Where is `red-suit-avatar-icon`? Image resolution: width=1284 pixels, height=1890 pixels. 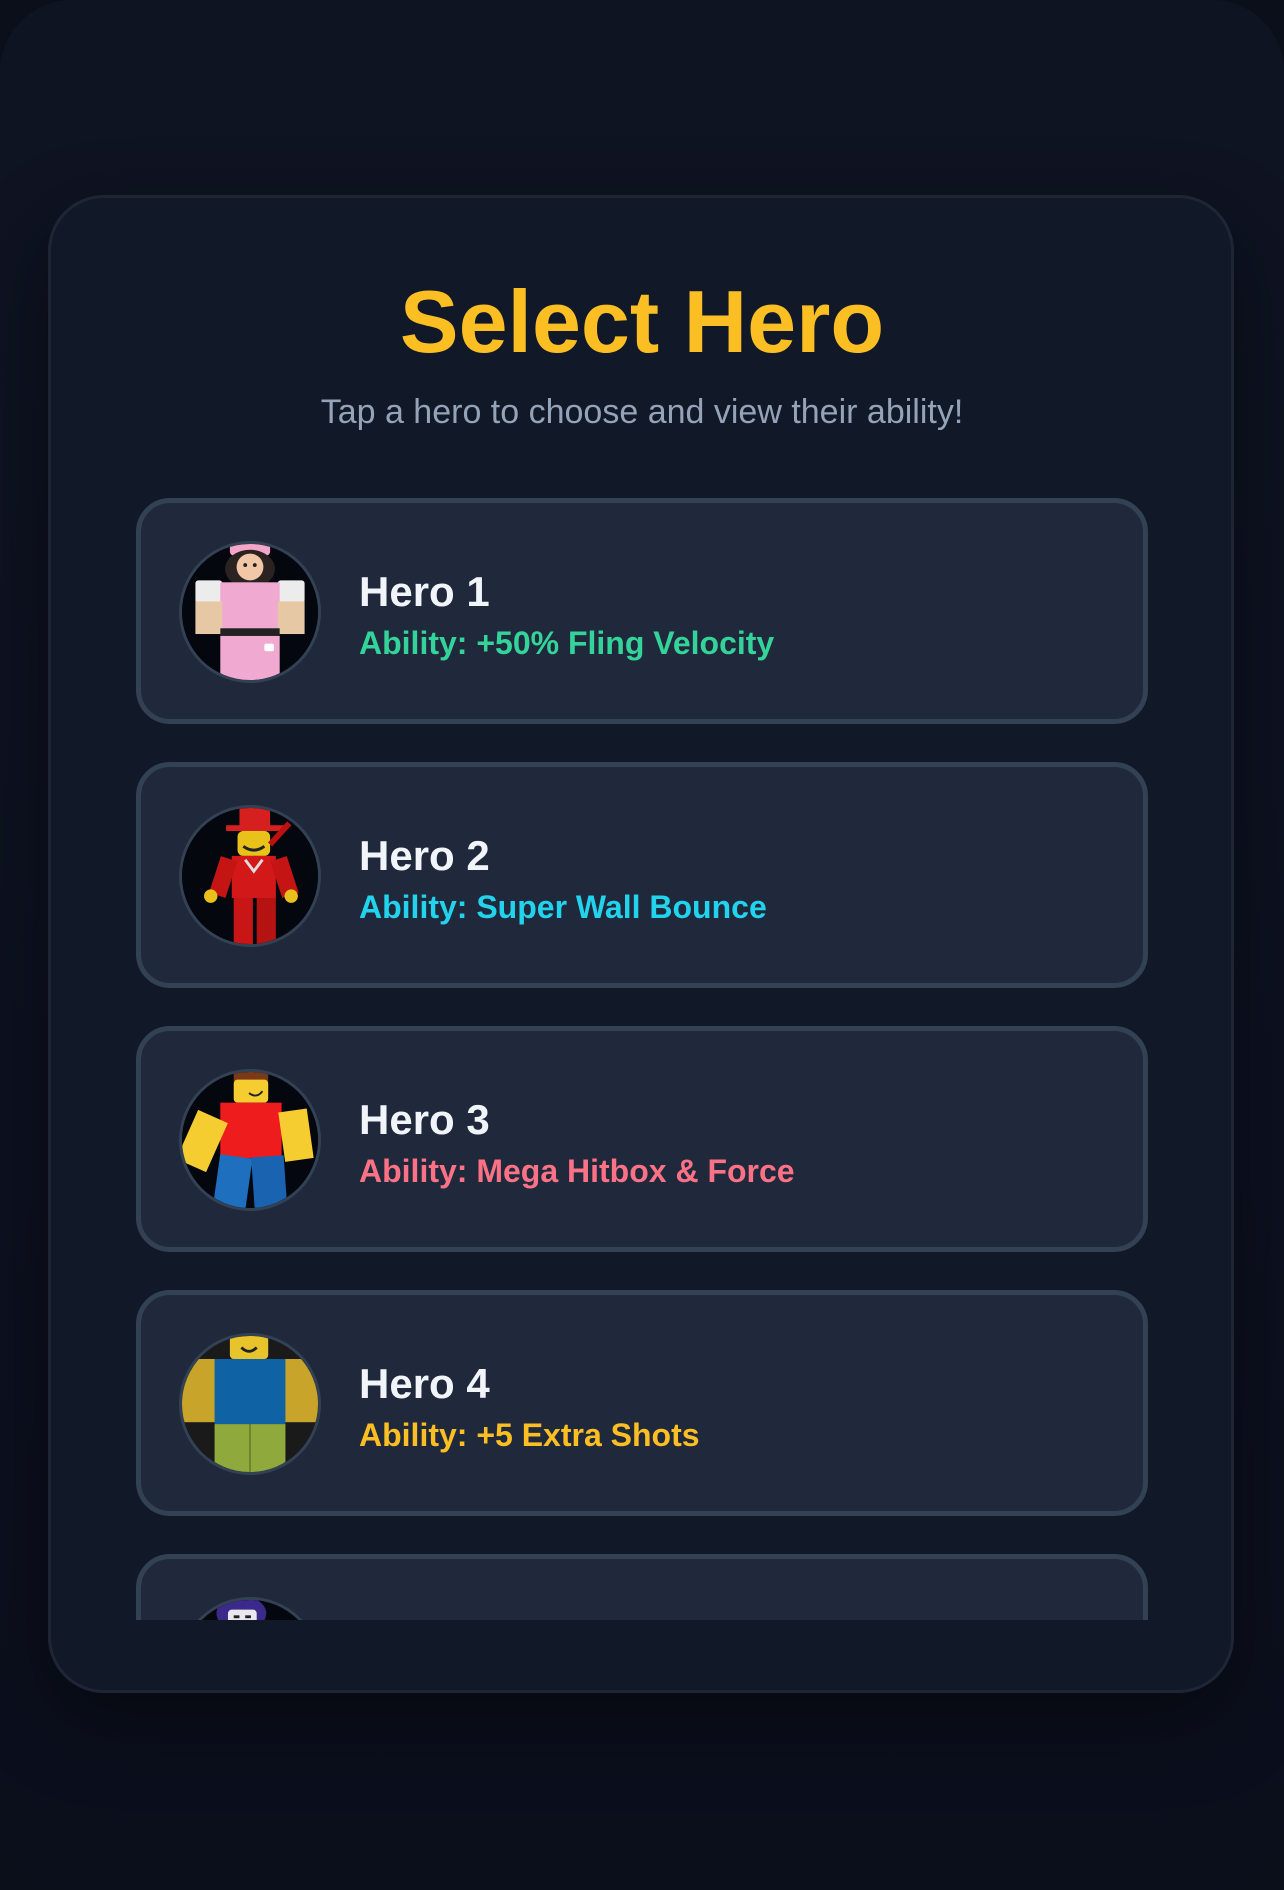
red-suit-avatar-icon is located at coordinates (250, 876).